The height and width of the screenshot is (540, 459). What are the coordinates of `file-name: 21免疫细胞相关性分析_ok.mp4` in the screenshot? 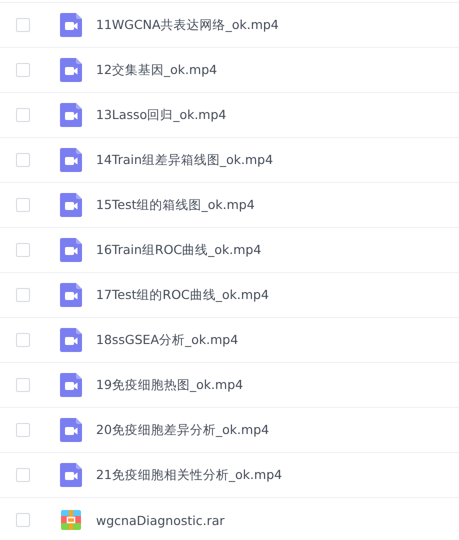 It's located at (189, 475).